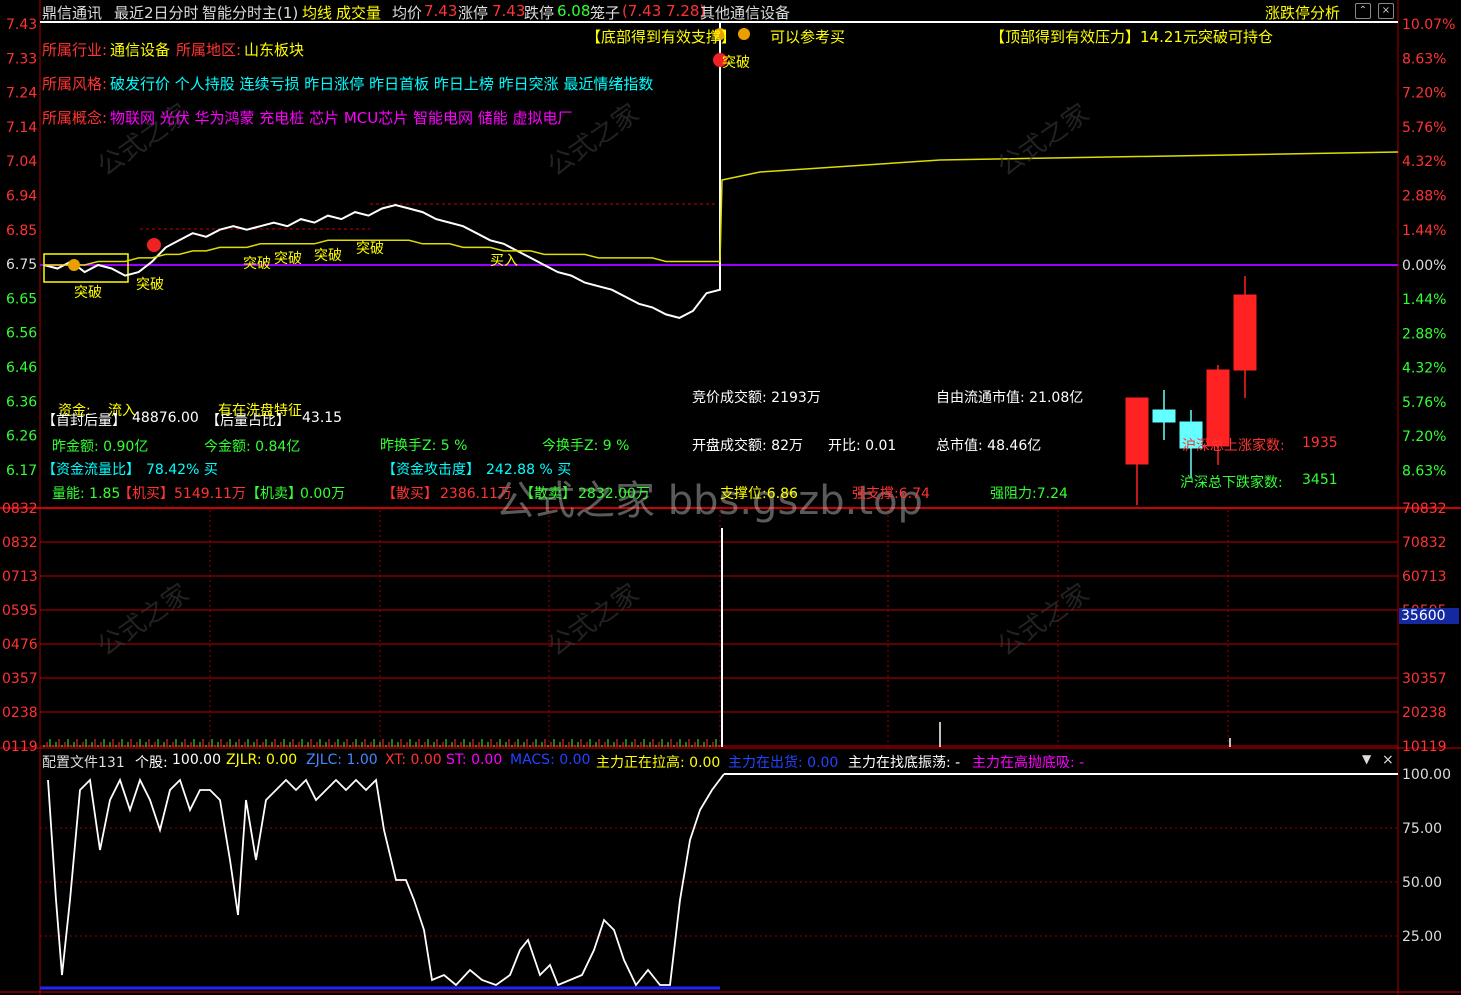 The width and height of the screenshot is (1461, 995). I want to click on ref-buy-signal: 可以参考买, so click(808, 37).